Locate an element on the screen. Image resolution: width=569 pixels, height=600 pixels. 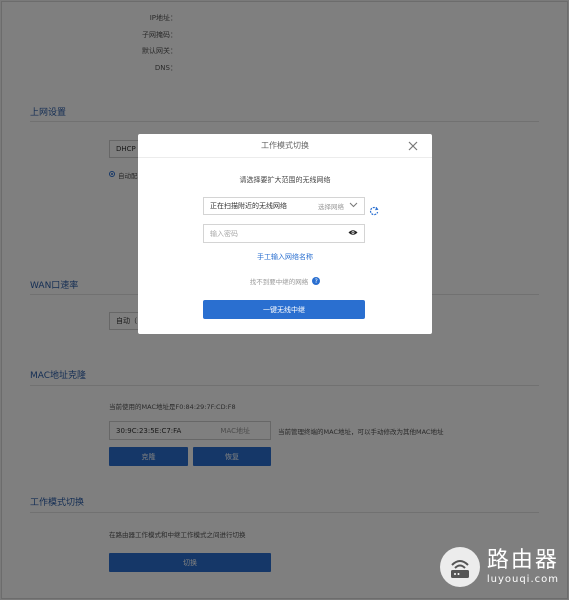
dialog-header: 工作模式切换 is located at coordinates (285, 146).